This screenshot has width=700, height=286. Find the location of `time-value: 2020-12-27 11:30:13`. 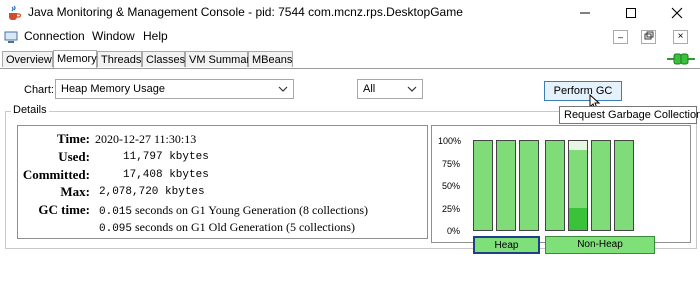

time-value: 2020-12-27 11:30:13 is located at coordinates (146, 139).